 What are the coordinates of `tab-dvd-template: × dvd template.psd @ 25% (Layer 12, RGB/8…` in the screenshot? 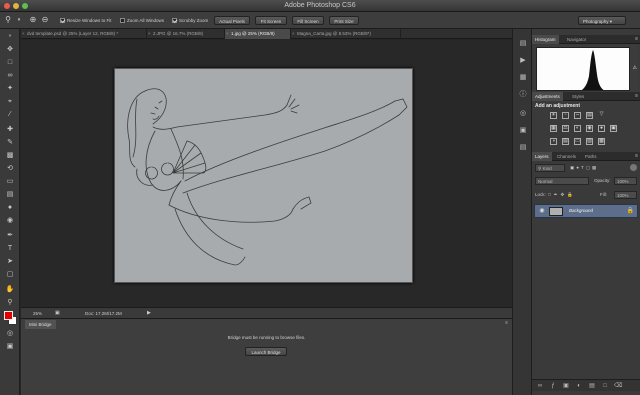 It's located at (84, 34).